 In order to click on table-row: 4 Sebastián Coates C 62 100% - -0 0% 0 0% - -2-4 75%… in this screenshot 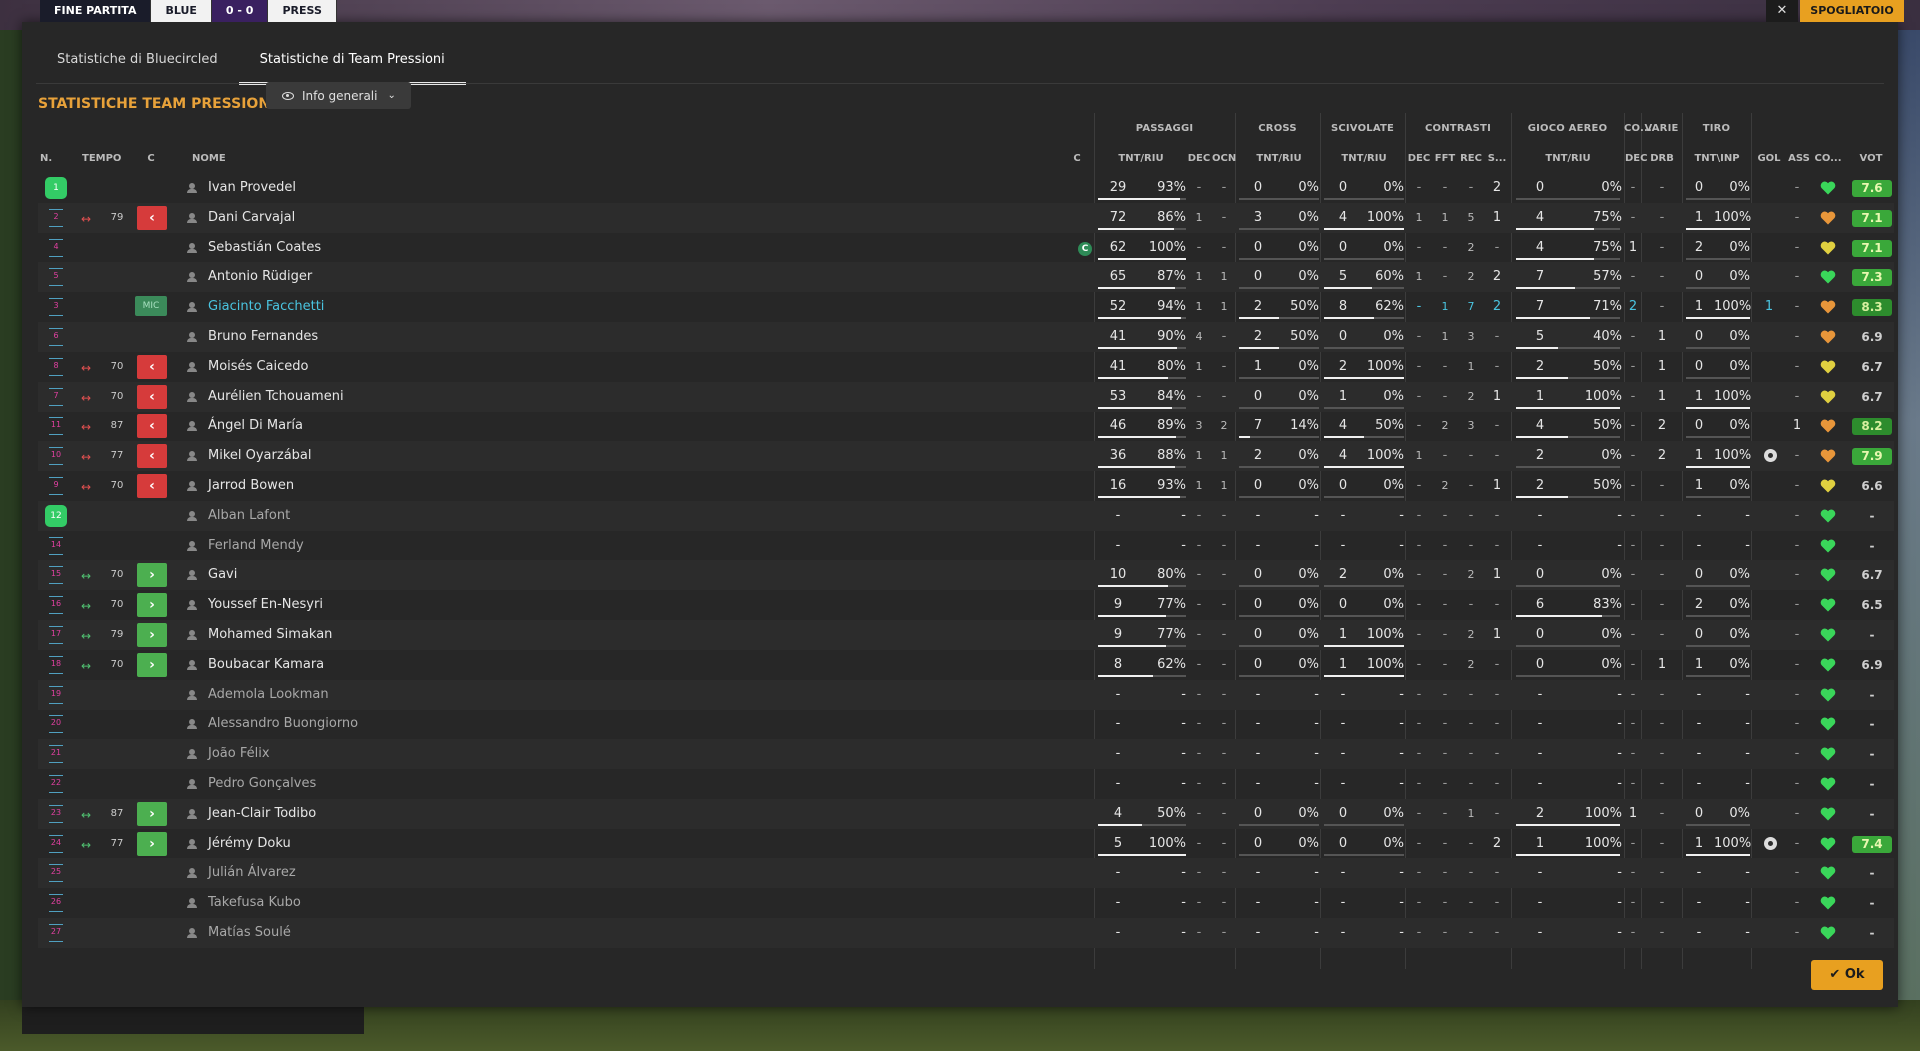, I will do `click(966, 248)`.